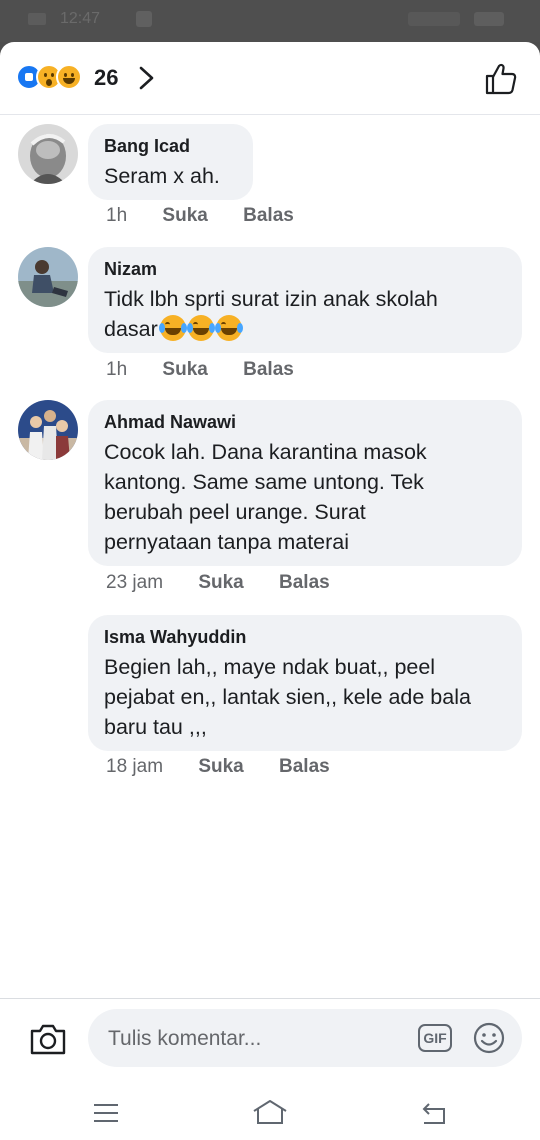 This screenshot has width=540, height=1140. Describe the element at coordinates (135, 582) in the screenshot. I see `comment-time: 23 jam` at that location.